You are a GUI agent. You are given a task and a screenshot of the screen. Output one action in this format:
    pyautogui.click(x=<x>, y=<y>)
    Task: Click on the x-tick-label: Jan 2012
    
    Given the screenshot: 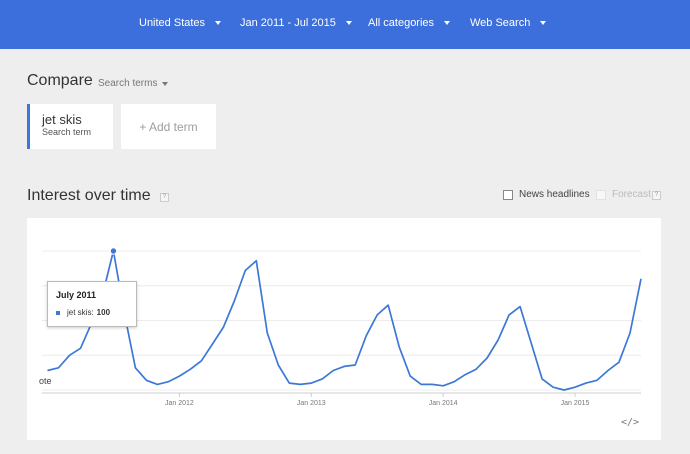 What is the action you would take?
    pyautogui.click(x=179, y=403)
    